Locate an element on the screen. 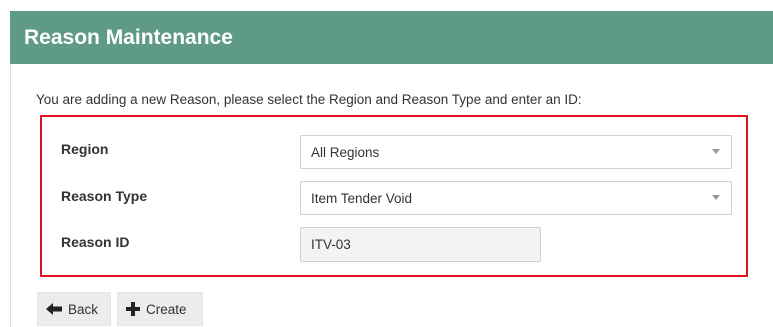 This screenshot has width=773, height=327. back-button: Back is located at coordinates (74, 309).